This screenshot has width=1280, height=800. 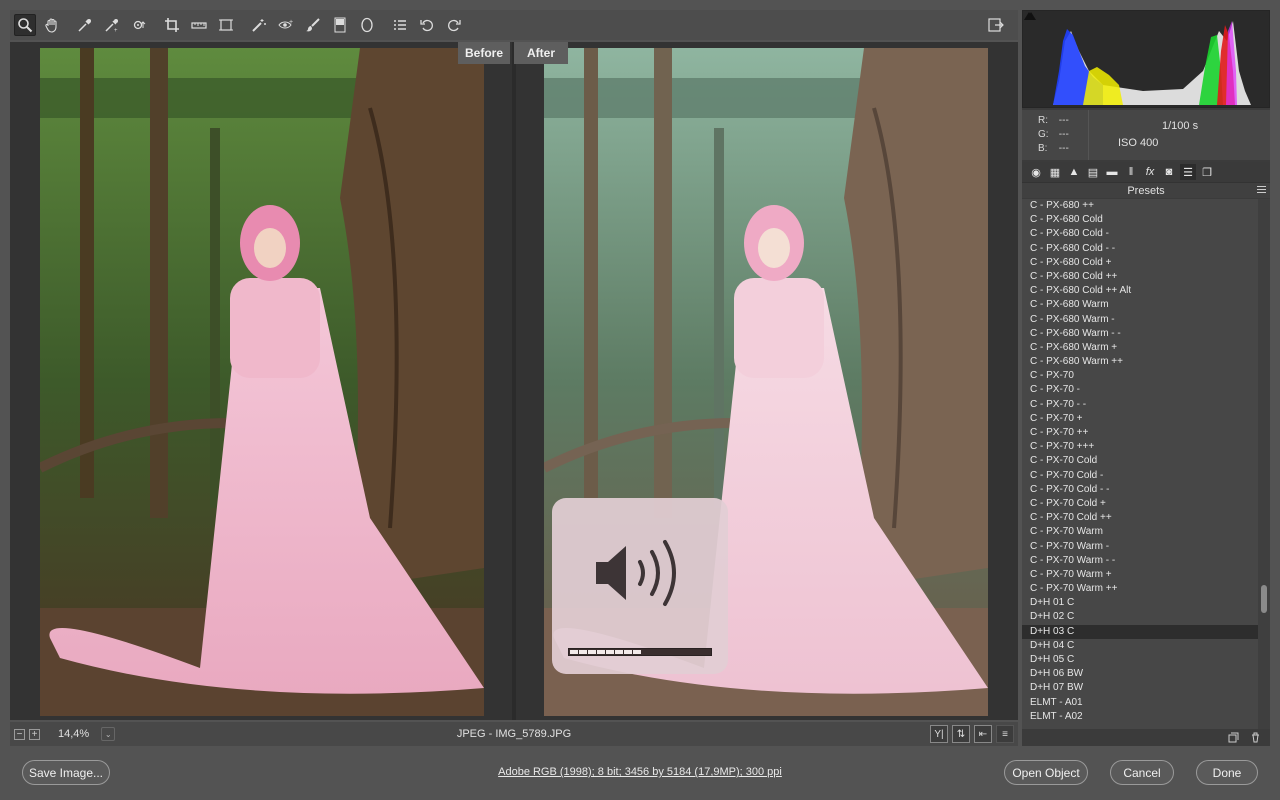 I want to click on white-balance-tool-icon, so click(x=85, y=25).